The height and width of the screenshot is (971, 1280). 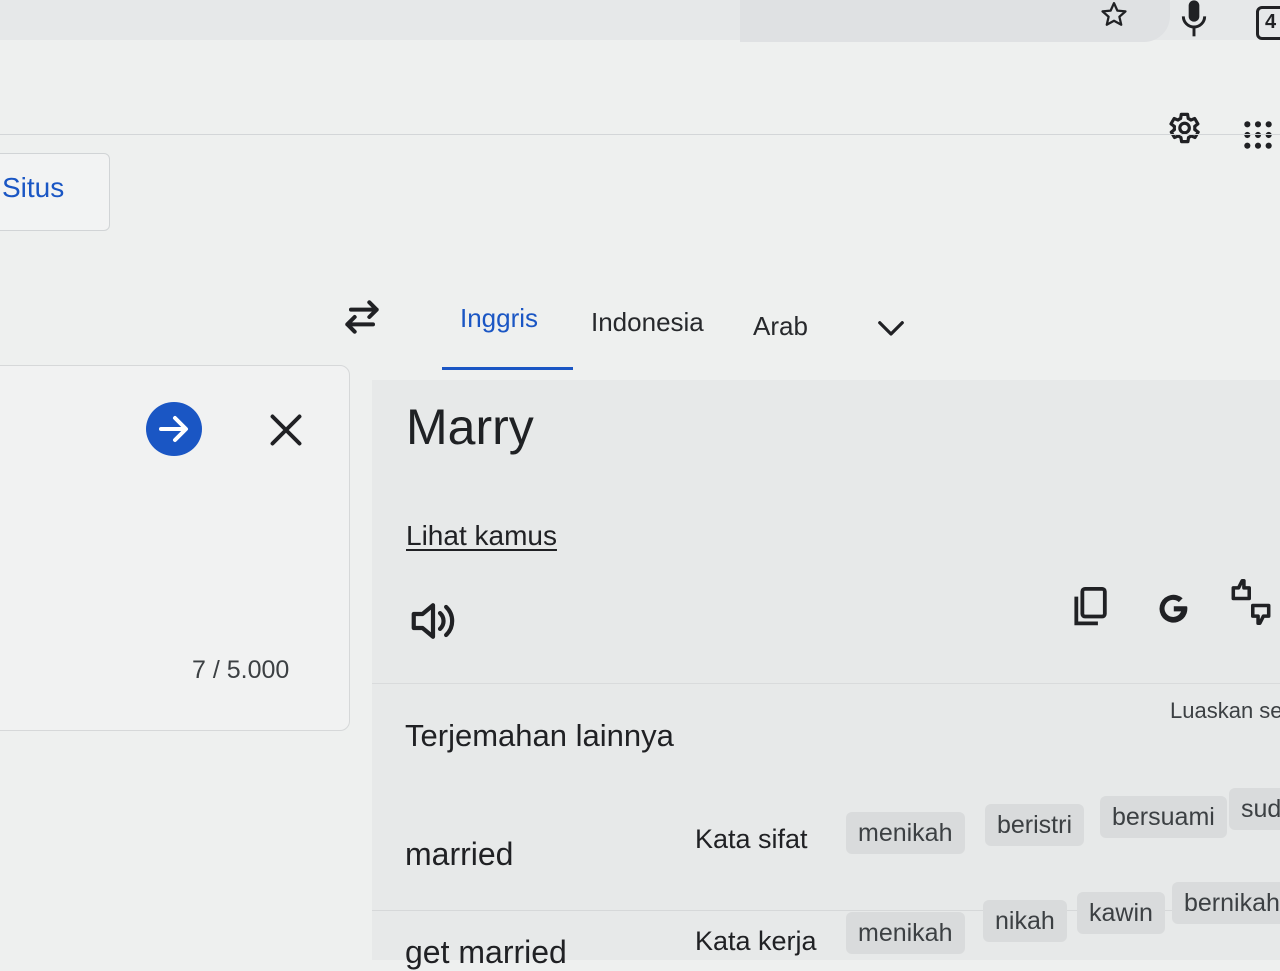 What do you see at coordinates (486, 952) in the screenshot?
I see `translation-row-word: get married` at bounding box center [486, 952].